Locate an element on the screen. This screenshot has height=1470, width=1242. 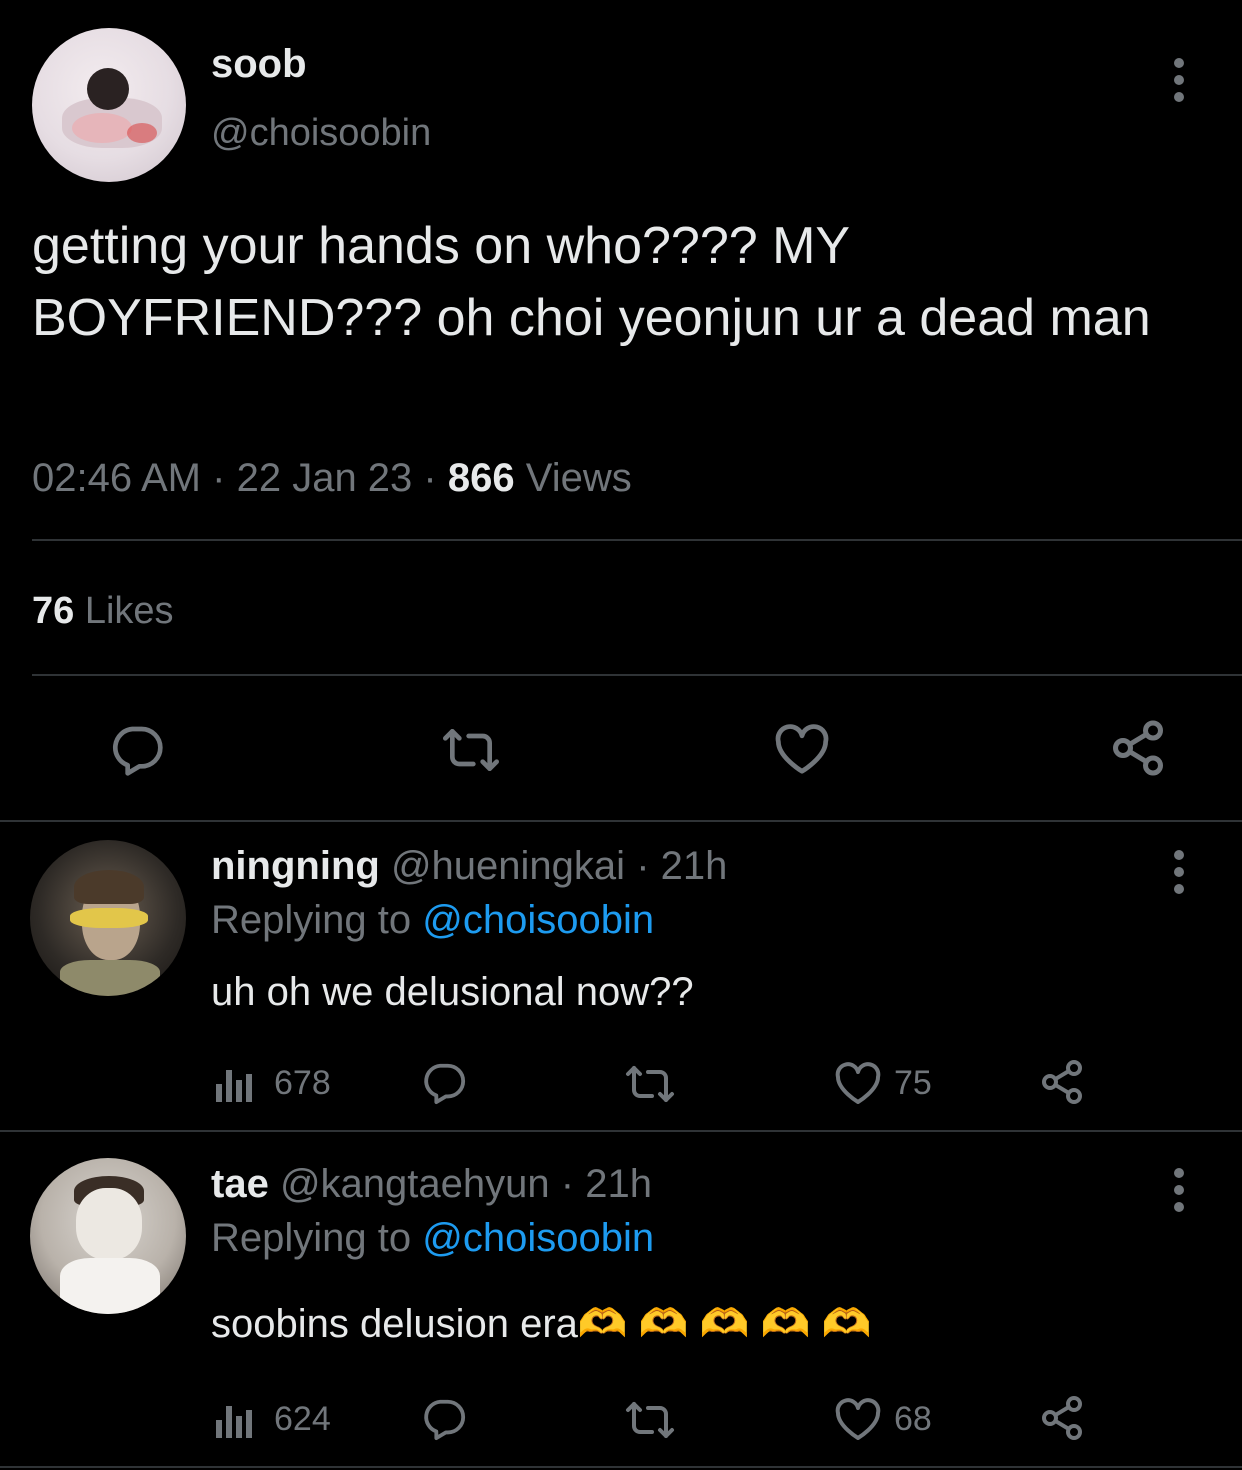
reply-author-name: ningning is located at coordinates (295, 866).